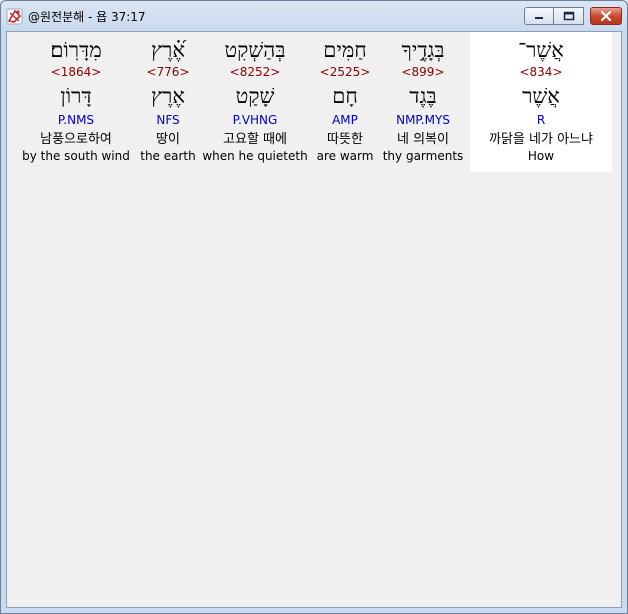 This screenshot has height=614, width=628. What do you see at coordinates (255, 50) in the screenshot?
I see `hebrew-word: בְּהַשְׁקִט` at bounding box center [255, 50].